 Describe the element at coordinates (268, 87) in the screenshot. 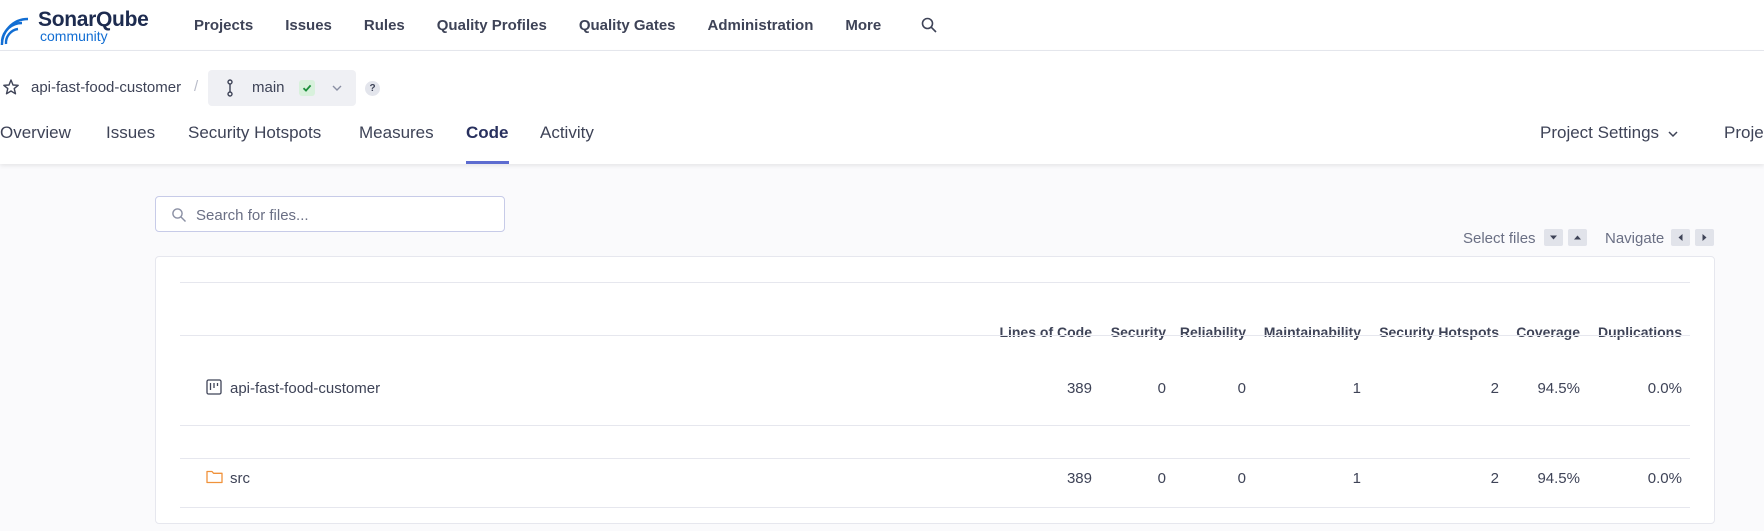

I see `branch-name: main` at that location.